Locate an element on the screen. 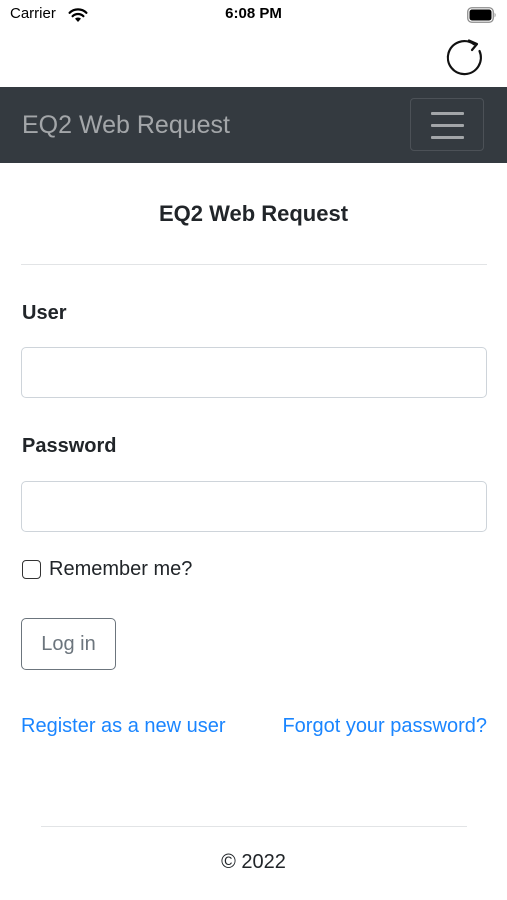  footer-copyright: © 2022 is located at coordinates (253, 862).